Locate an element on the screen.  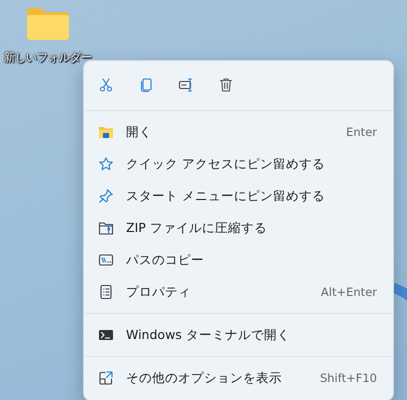
shortcut-text: Shift+F10 is located at coordinates (348, 378).